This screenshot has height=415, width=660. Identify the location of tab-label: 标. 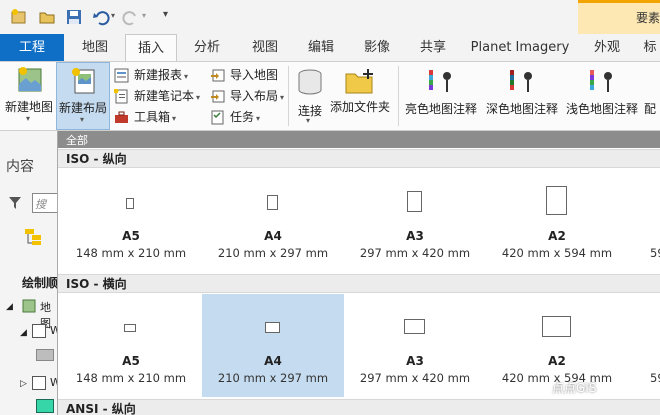
(650, 47).